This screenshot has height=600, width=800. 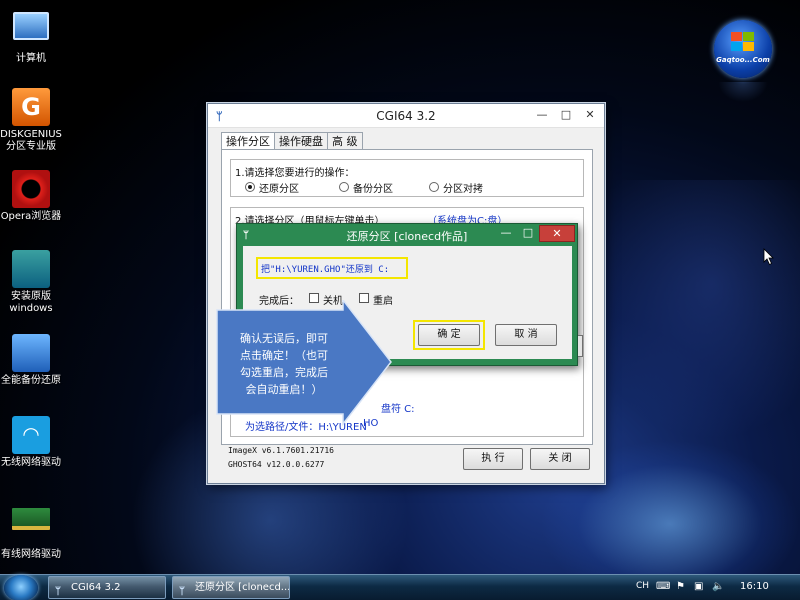 I want to click on logo-reflection, so click(x=743, y=92).